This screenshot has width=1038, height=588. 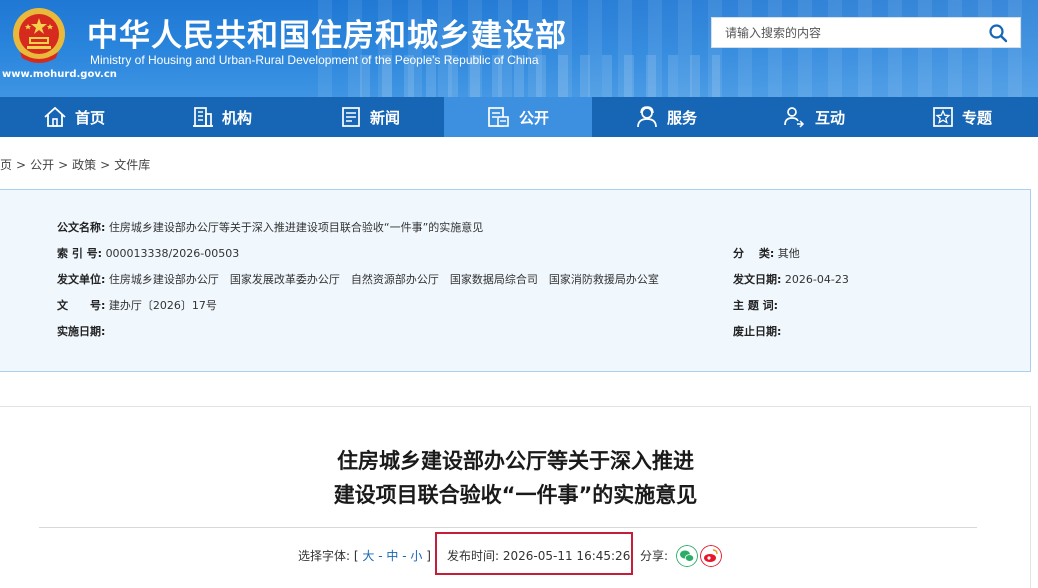 I want to click on public-icon, so click(x=498, y=117).